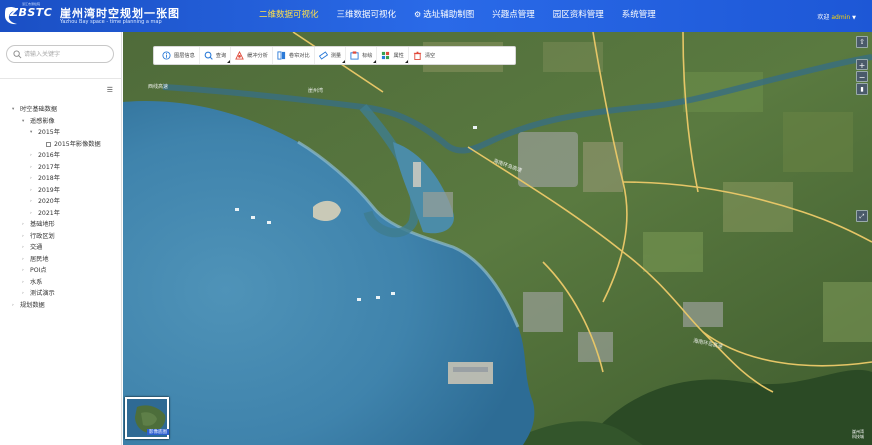  I want to click on tree-node: › 基础地形, so click(60, 225).